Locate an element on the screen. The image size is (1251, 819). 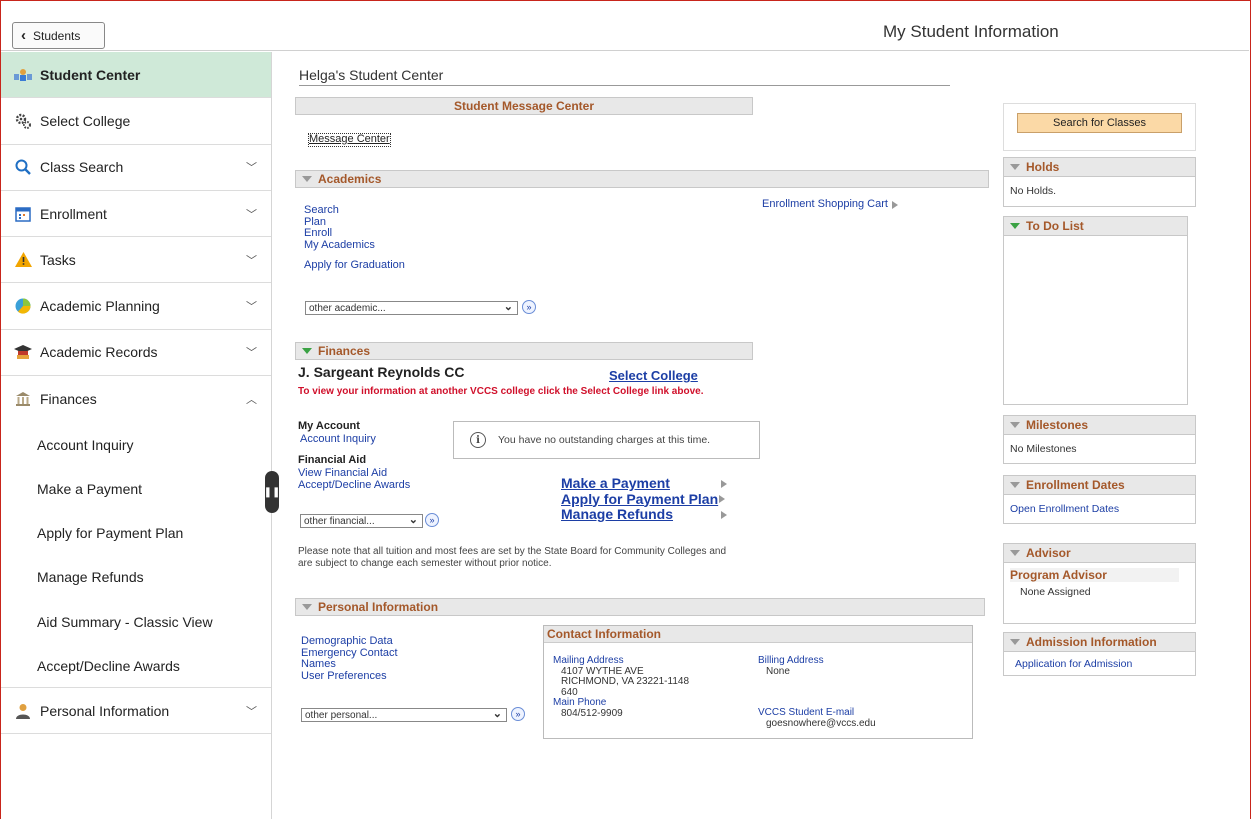
manage-refunds-link: Manage Refunds is located at coordinates (639, 514).